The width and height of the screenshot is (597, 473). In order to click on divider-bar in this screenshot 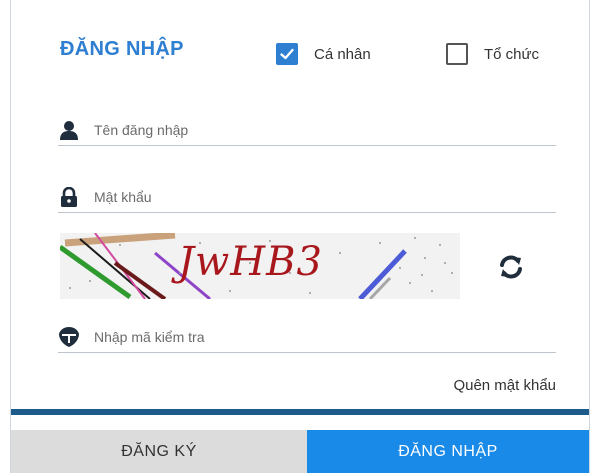, I will do `click(300, 412)`.